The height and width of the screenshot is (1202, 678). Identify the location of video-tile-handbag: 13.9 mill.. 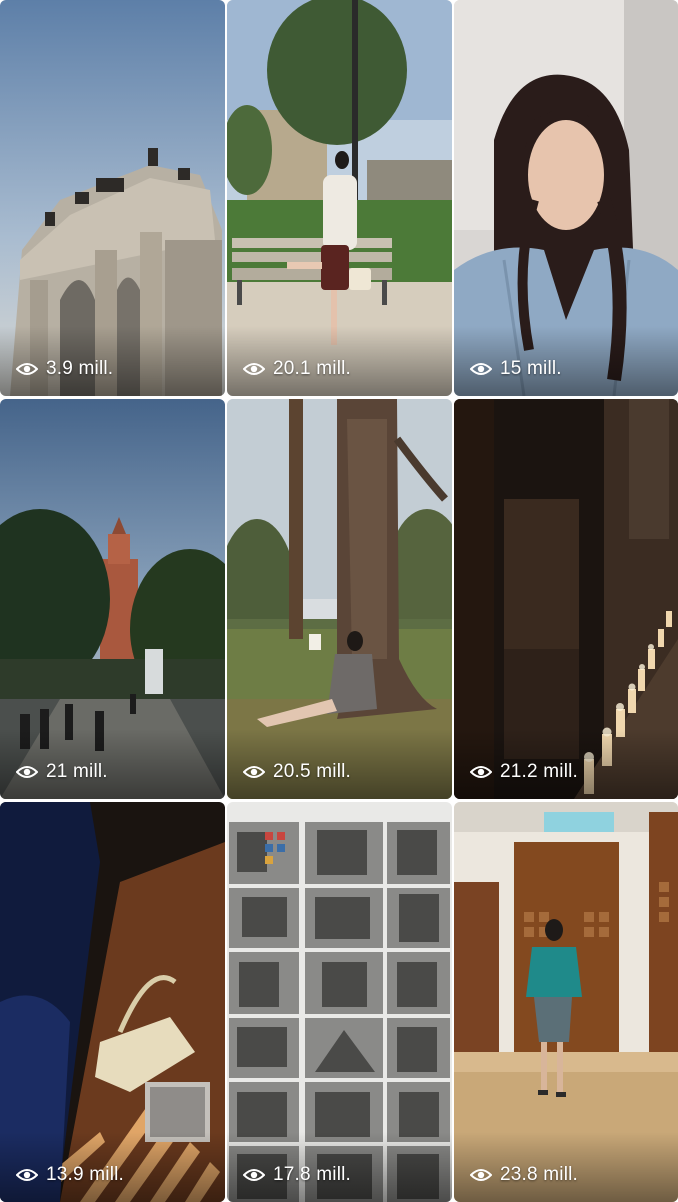
(112, 1002).